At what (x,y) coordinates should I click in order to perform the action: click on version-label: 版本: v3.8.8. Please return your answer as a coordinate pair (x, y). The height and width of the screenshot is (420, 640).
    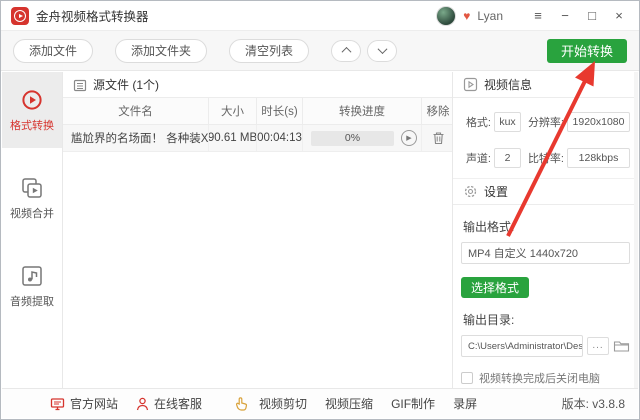
    Looking at the image, I should click on (593, 404).